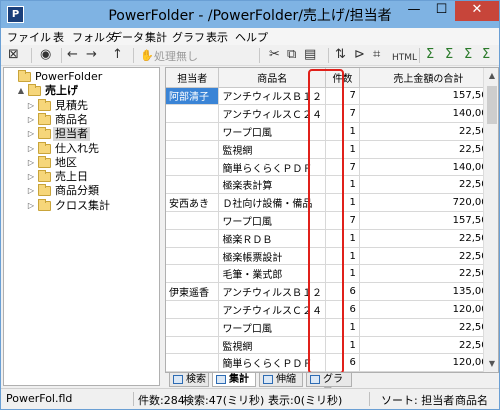 Image resolution: width=500 pixels, height=410 pixels. Describe the element at coordinates (486, 55) in the screenshot. I see `sum-row-icon: Σ` at that location.